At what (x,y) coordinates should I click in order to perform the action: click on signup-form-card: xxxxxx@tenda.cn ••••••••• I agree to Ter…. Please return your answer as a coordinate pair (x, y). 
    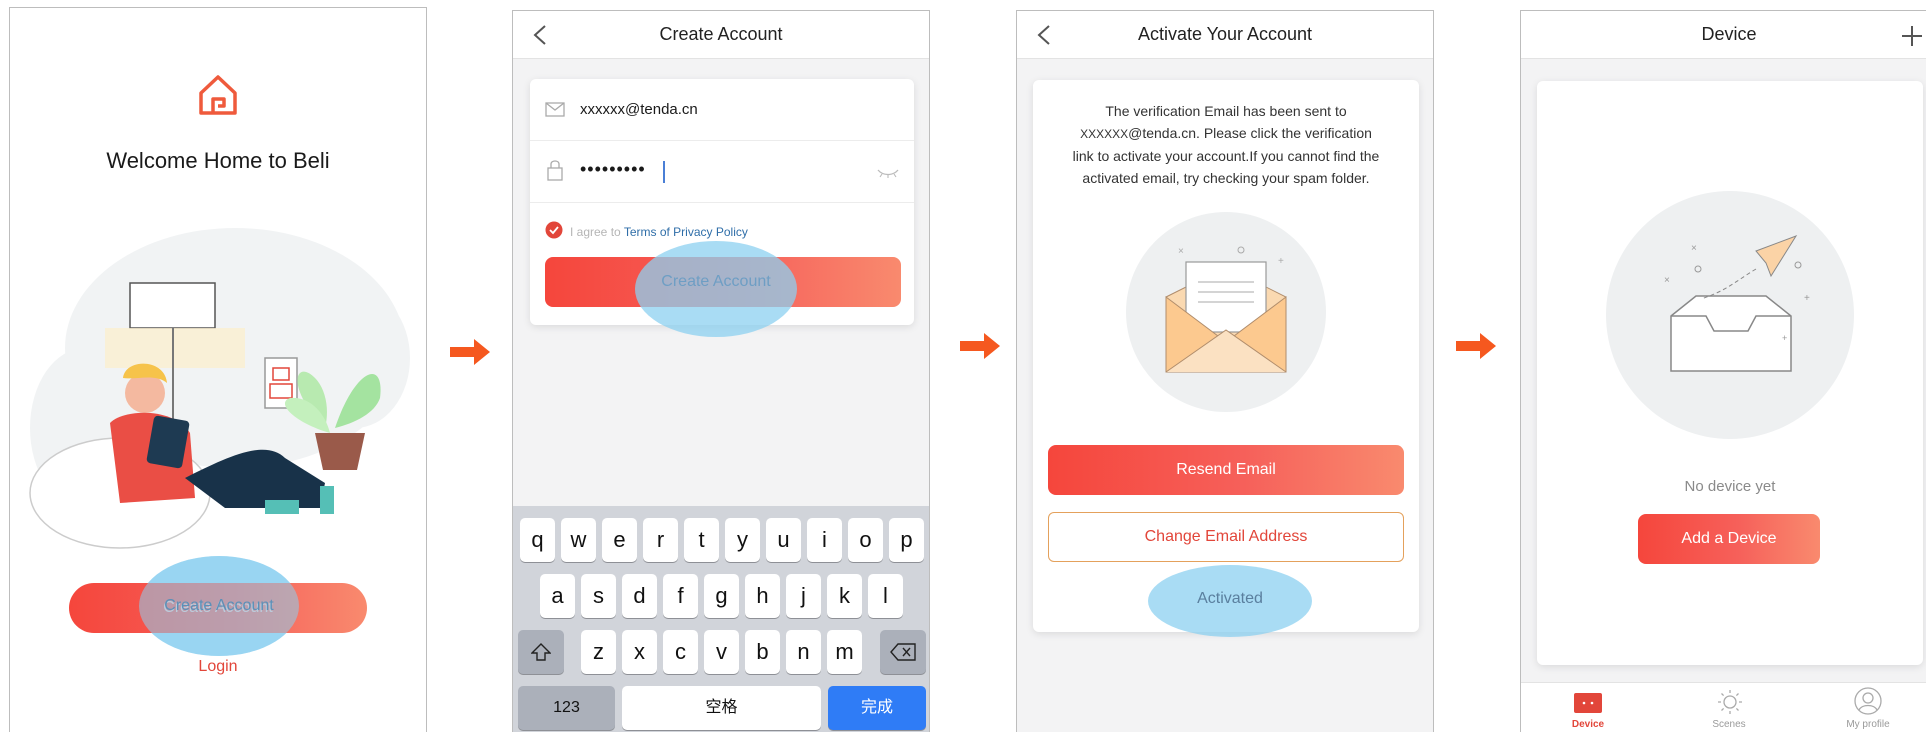
    Looking at the image, I should click on (722, 208).